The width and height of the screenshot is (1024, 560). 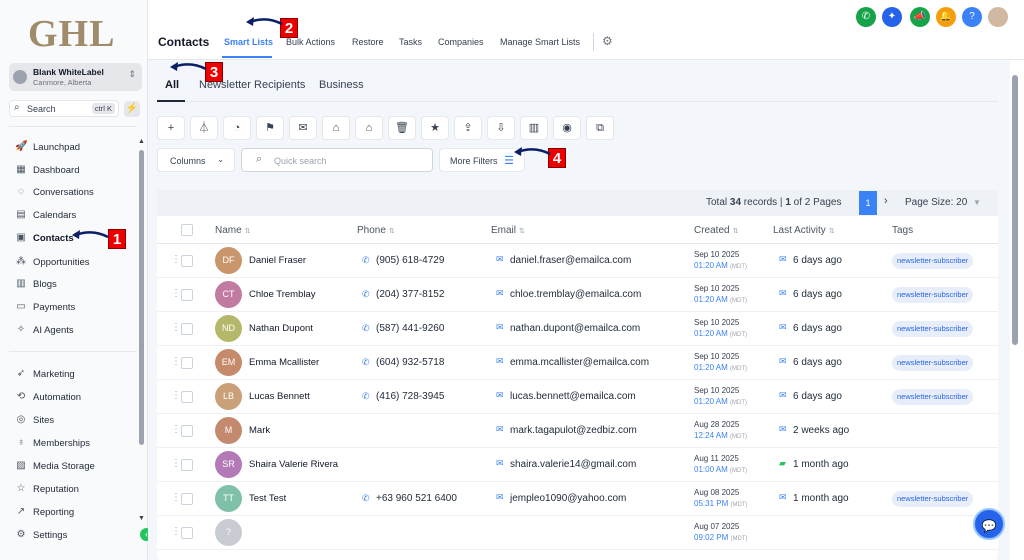 I want to click on sidebar-item-dashboard: ▦ Dashboard, so click(x=73, y=170).